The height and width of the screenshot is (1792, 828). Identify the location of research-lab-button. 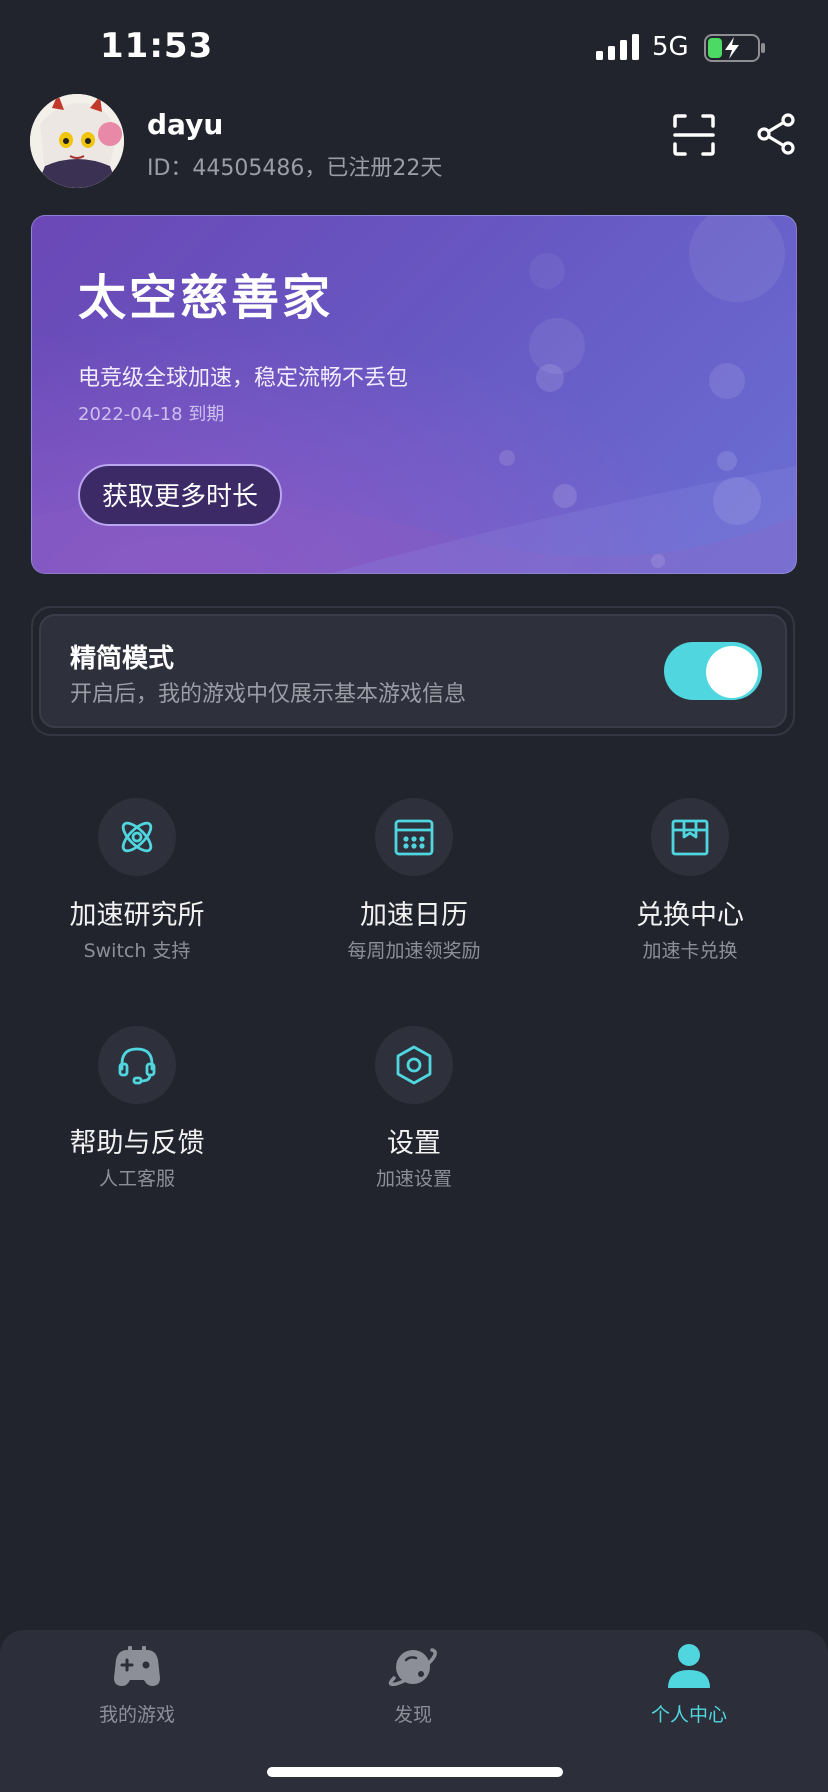
(137, 837).